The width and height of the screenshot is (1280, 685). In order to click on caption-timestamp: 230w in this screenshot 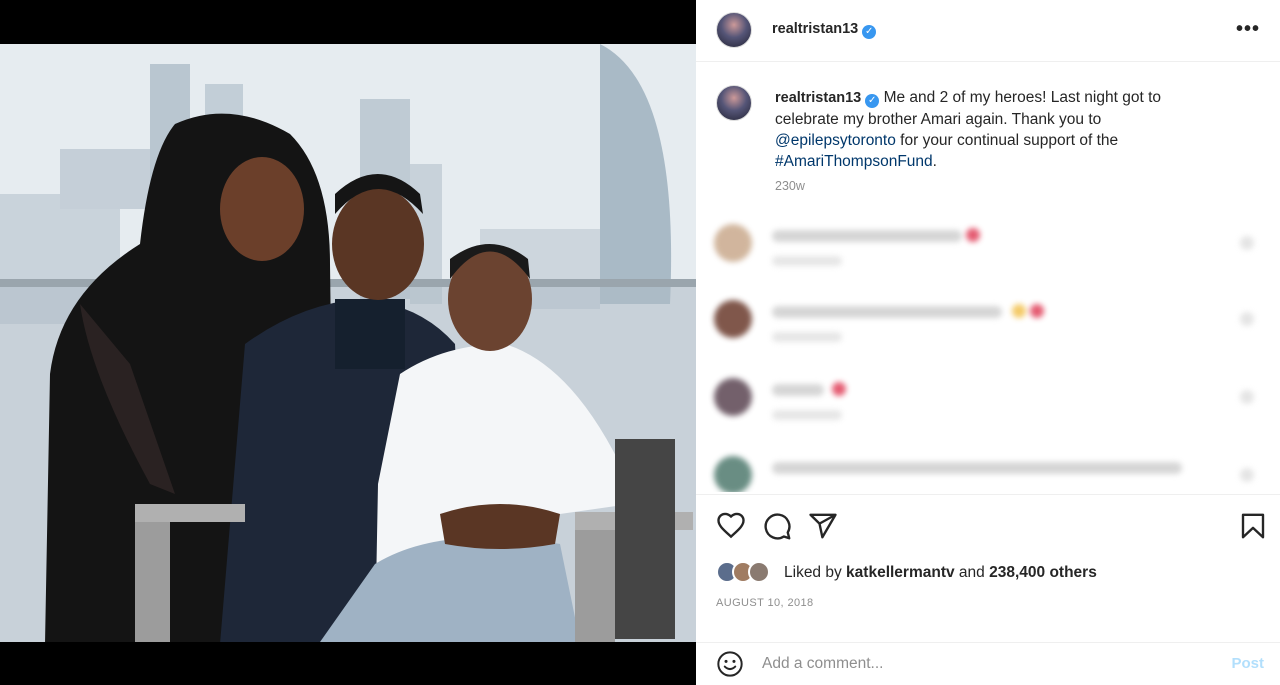, I will do `click(790, 186)`.